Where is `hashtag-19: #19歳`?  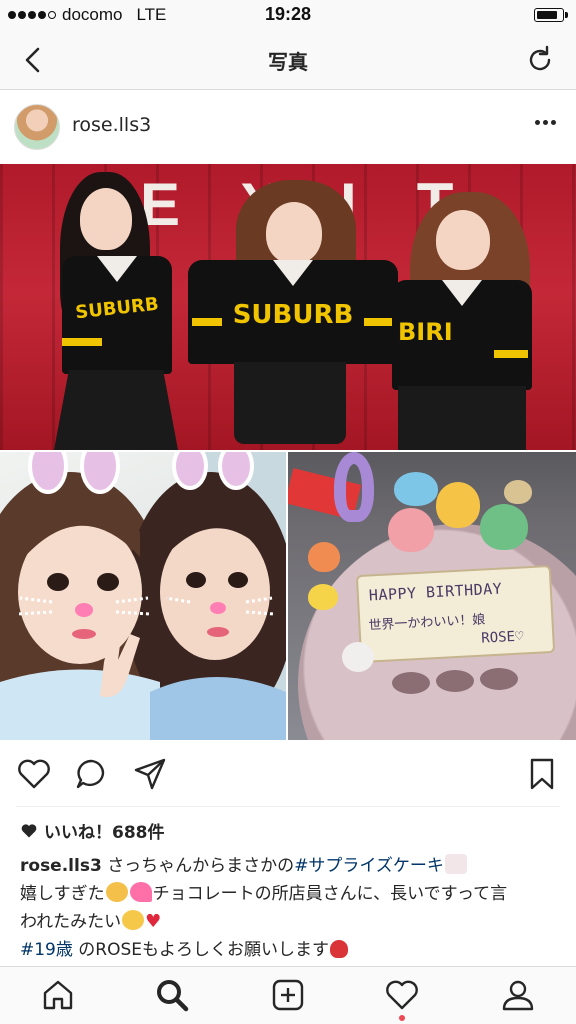 hashtag-19: #19歳 is located at coordinates (46, 950).